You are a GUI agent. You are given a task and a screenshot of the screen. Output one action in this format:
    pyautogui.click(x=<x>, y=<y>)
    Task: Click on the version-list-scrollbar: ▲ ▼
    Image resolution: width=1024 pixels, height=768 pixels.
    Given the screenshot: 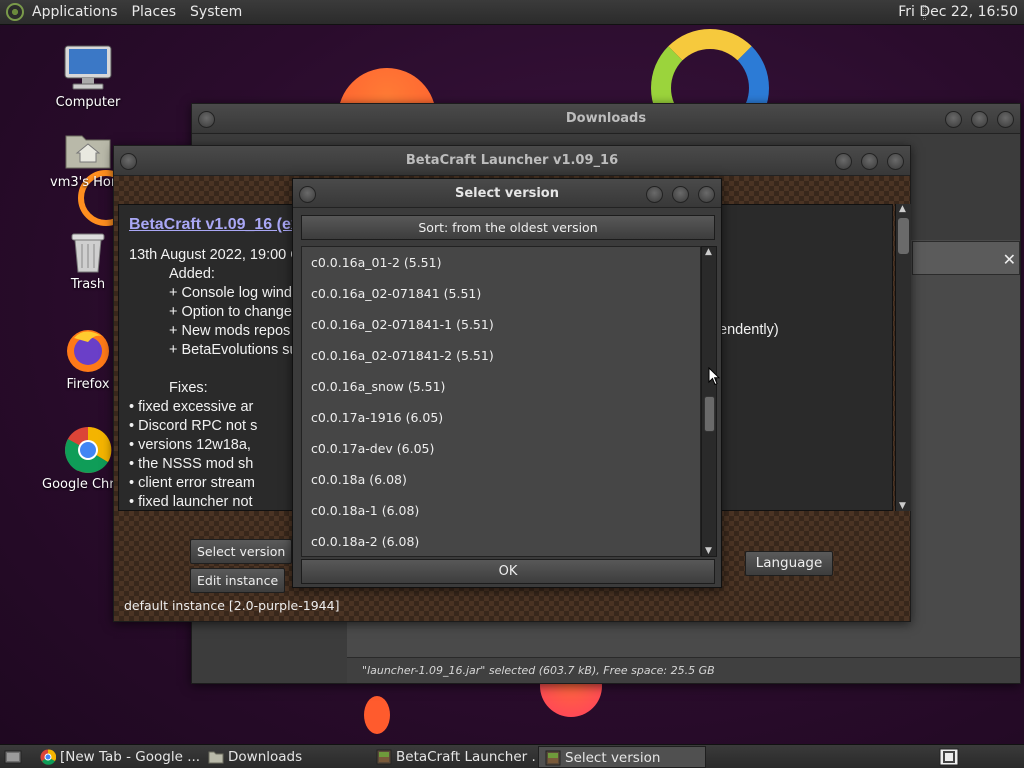 What is the action you would take?
    pyautogui.click(x=709, y=401)
    